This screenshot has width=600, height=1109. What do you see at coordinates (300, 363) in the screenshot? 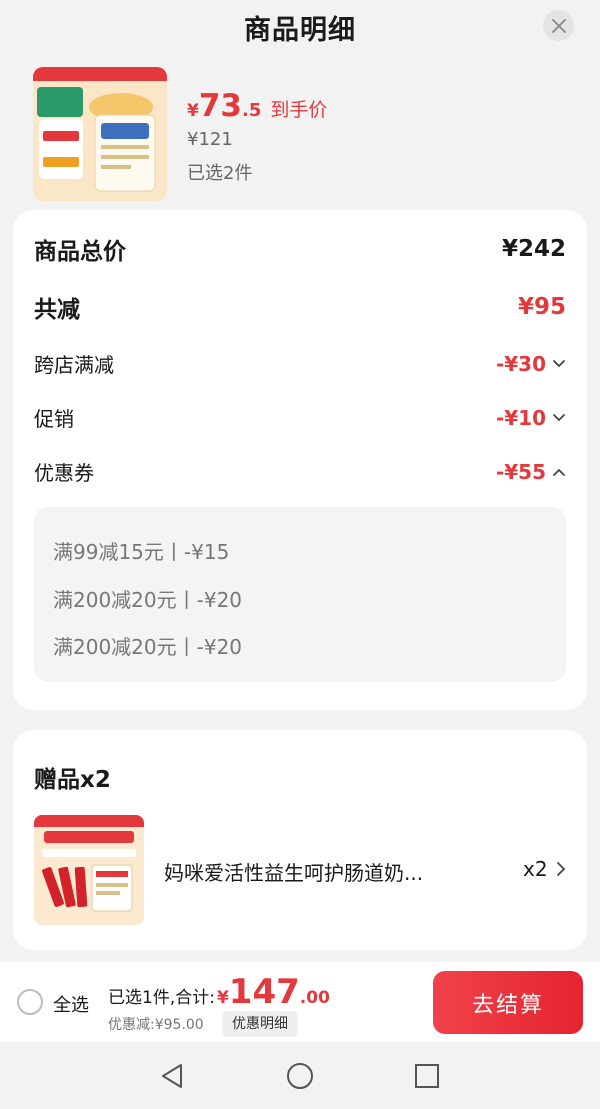
I see `cross-store-discount-row: 跨店满减 -¥30` at bounding box center [300, 363].